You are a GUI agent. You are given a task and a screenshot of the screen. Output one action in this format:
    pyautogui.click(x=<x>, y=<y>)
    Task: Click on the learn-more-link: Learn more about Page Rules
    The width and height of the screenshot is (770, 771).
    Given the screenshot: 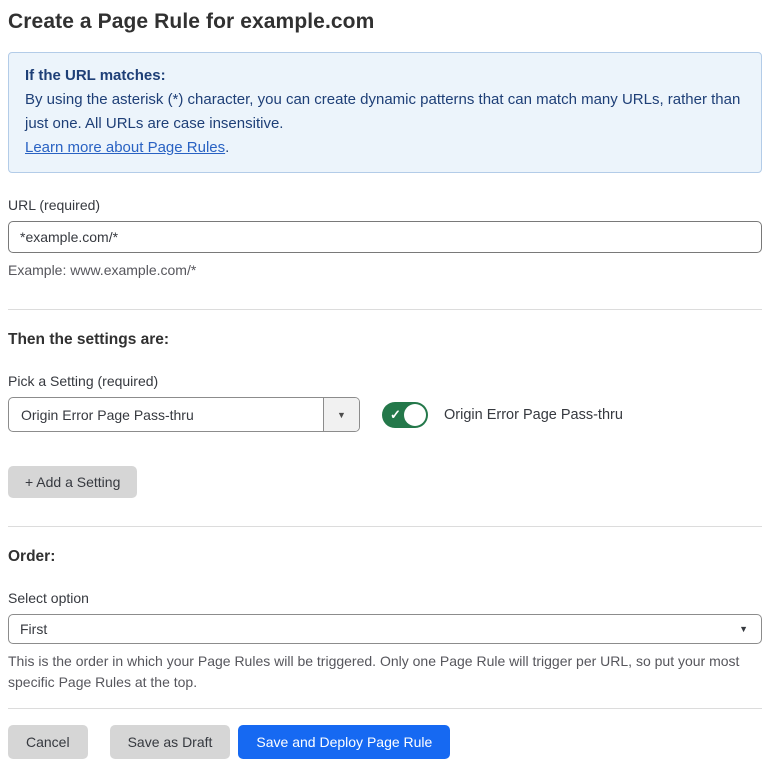 What is the action you would take?
    pyautogui.click(x=125, y=147)
    